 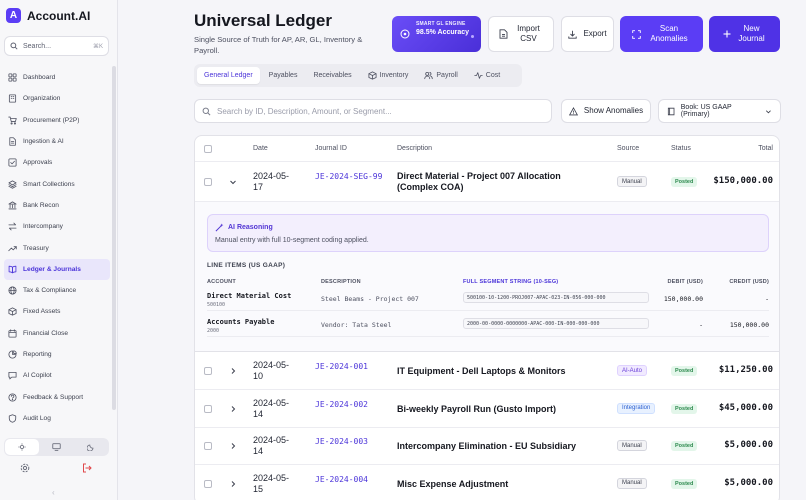 What do you see at coordinates (636, 408) in the screenshot?
I see `source-badge: Integration` at bounding box center [636, 408].